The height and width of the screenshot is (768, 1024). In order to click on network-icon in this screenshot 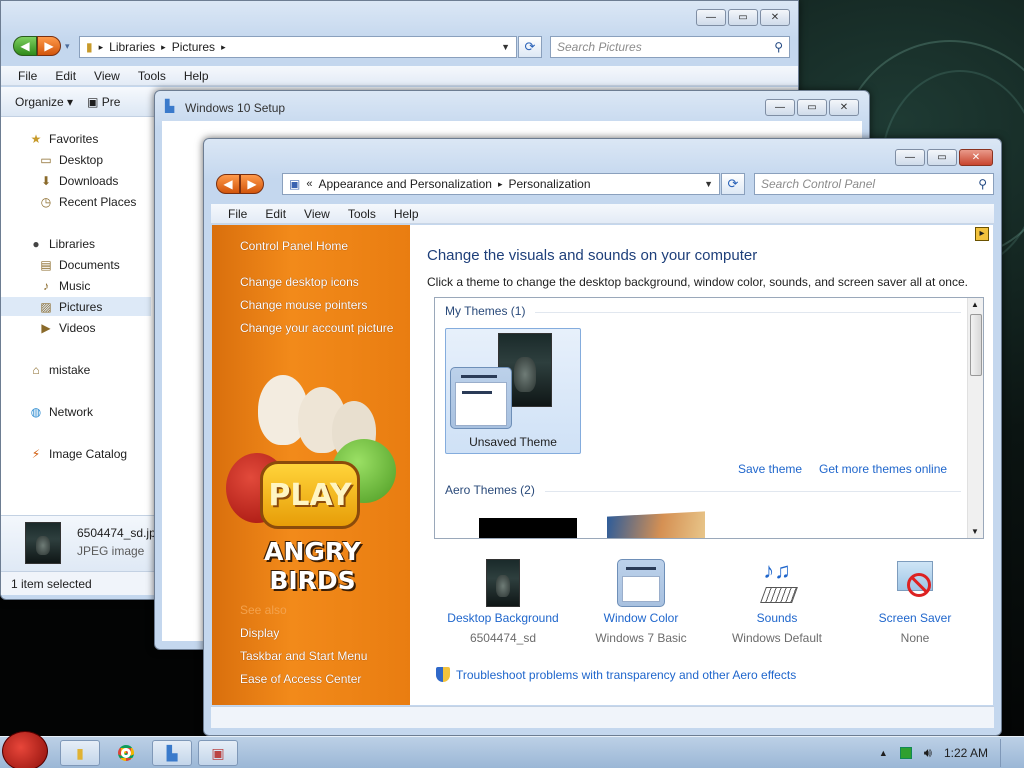, I will do `click(905, 753)`.